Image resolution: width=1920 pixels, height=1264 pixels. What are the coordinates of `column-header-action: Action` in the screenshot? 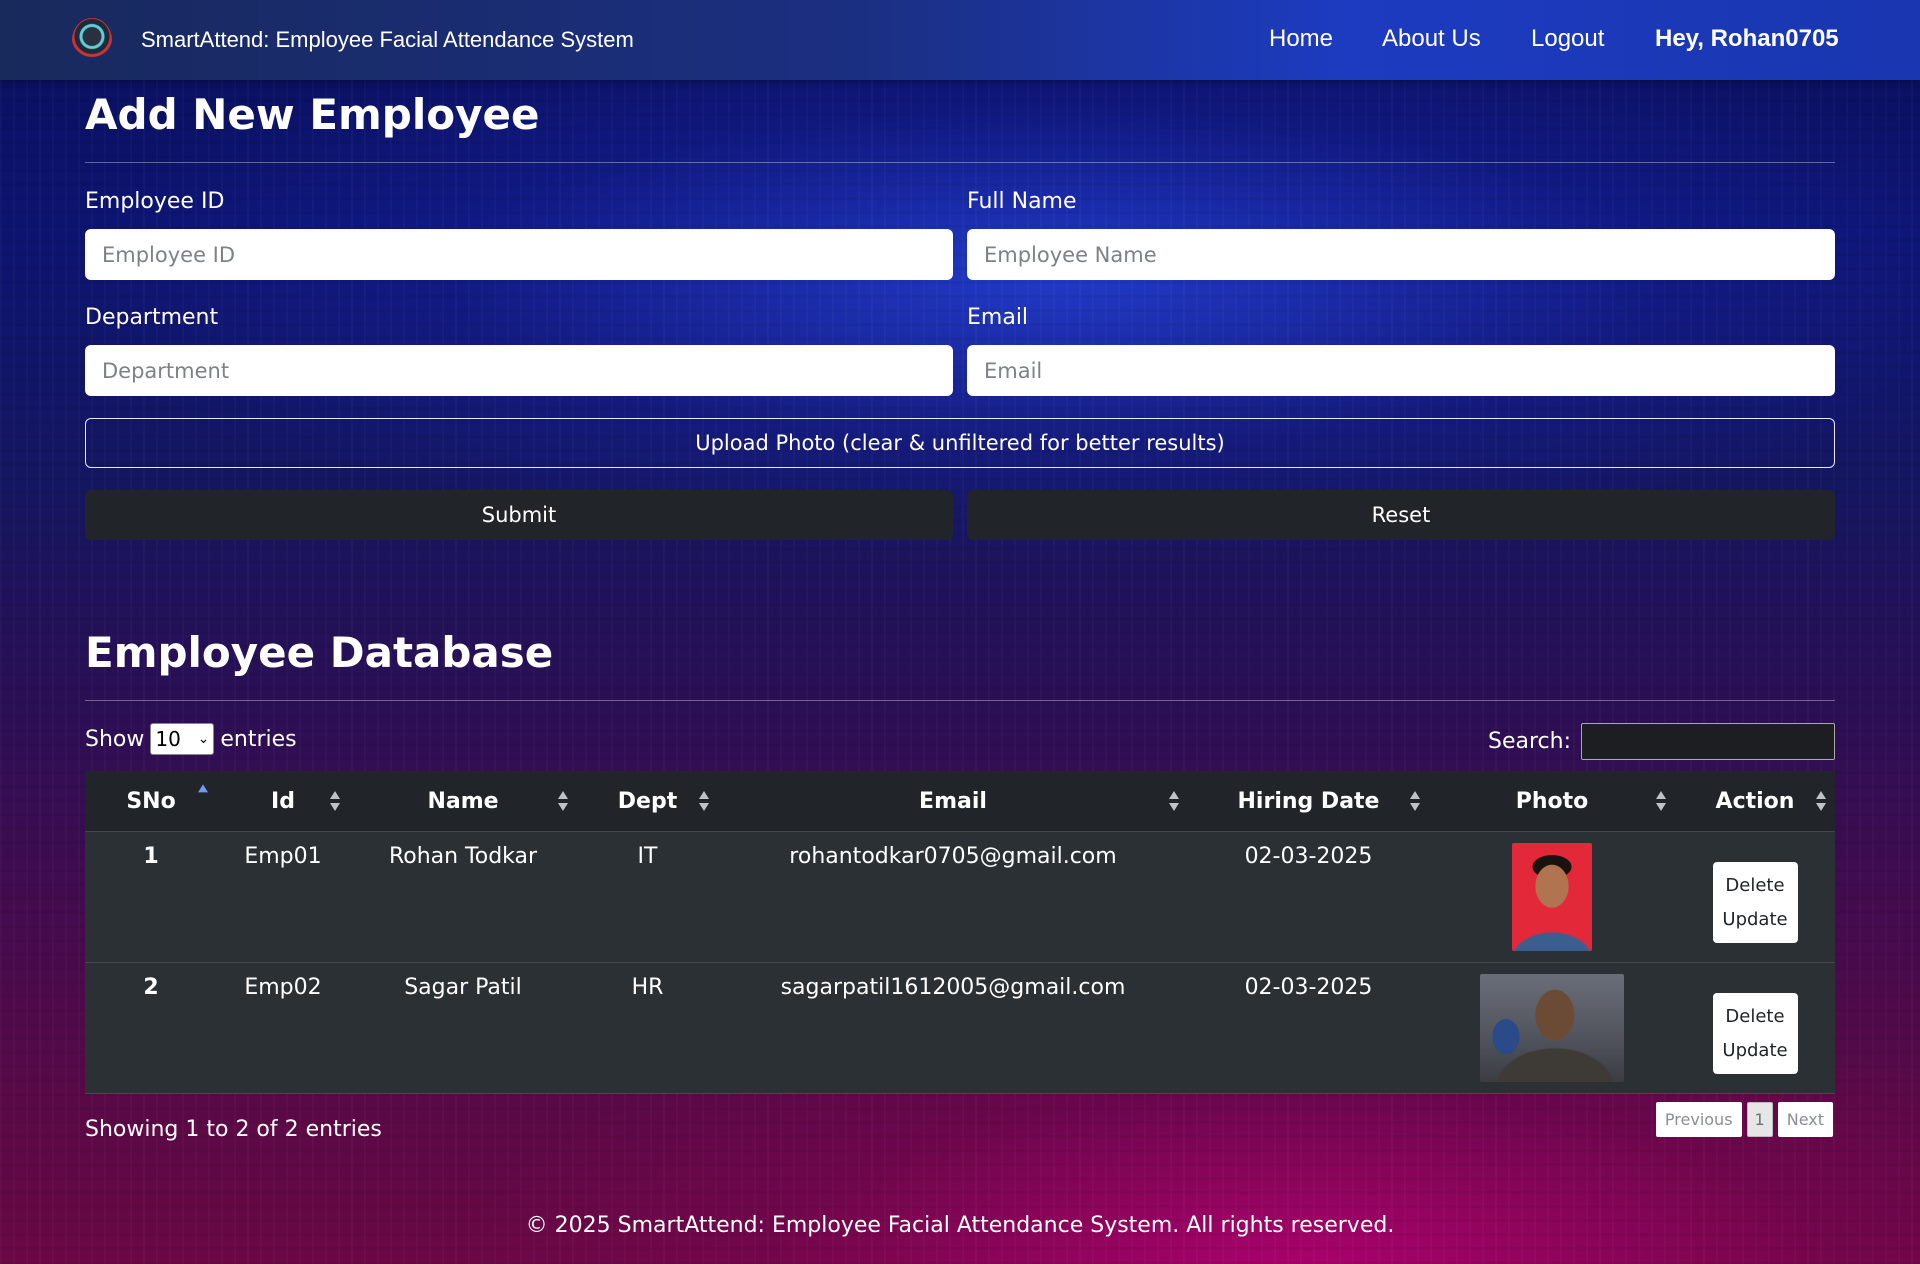 It's located at (1755, 801).